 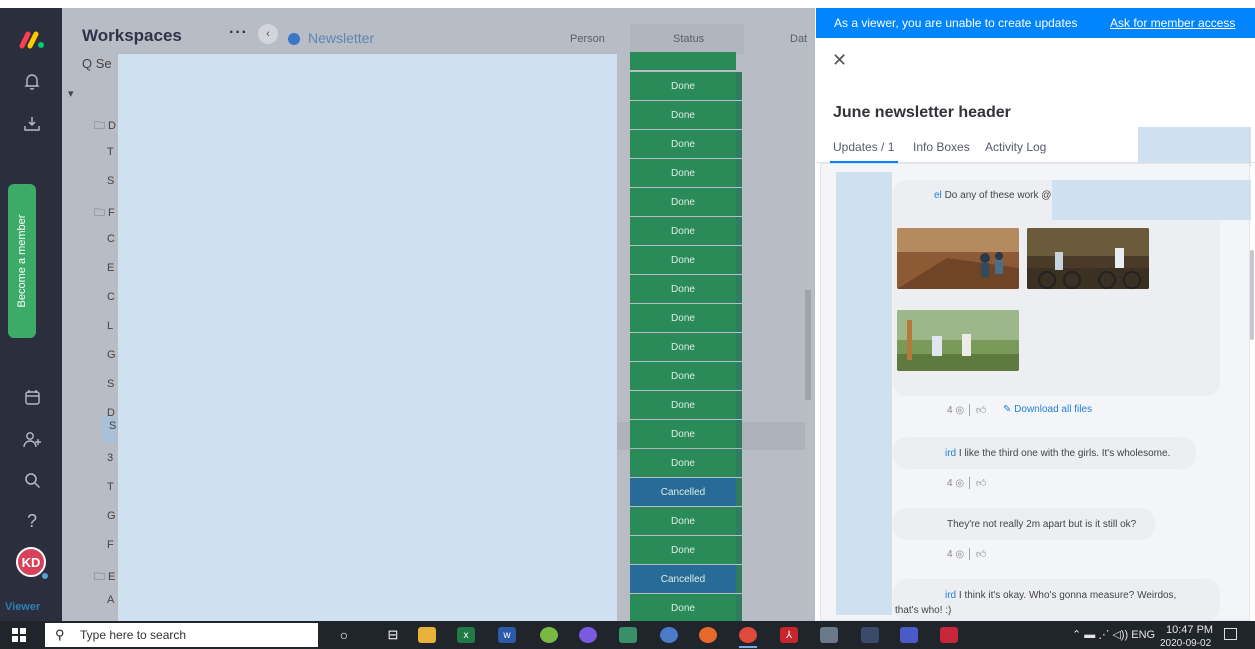 I want to click on update-author: el, so click(x=938, y=195).